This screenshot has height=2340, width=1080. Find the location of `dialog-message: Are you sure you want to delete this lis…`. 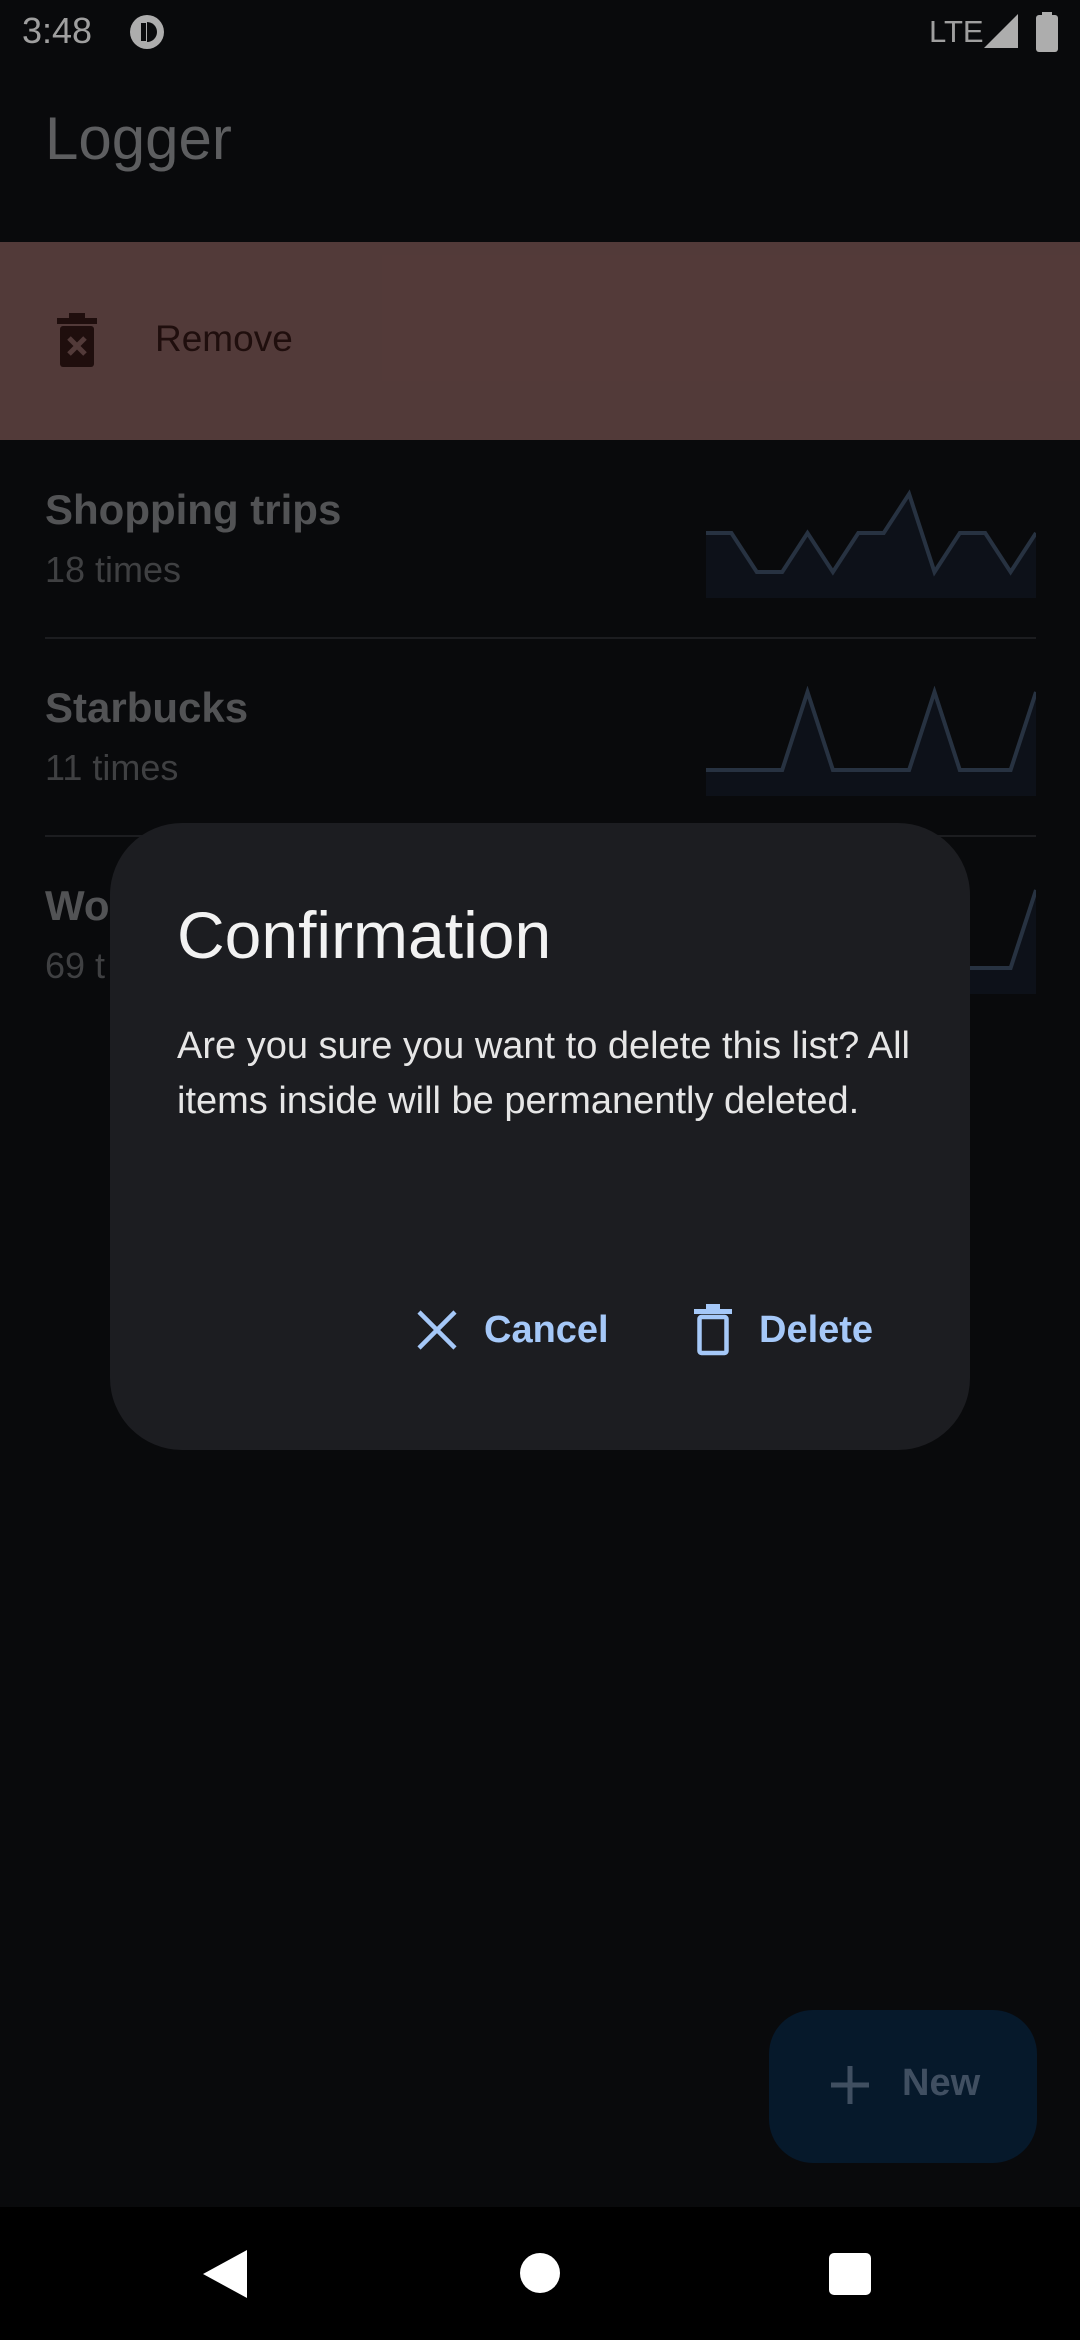

dialog-message: Are you sure you want to delete this lis… is located at coordinates (543, 1073).